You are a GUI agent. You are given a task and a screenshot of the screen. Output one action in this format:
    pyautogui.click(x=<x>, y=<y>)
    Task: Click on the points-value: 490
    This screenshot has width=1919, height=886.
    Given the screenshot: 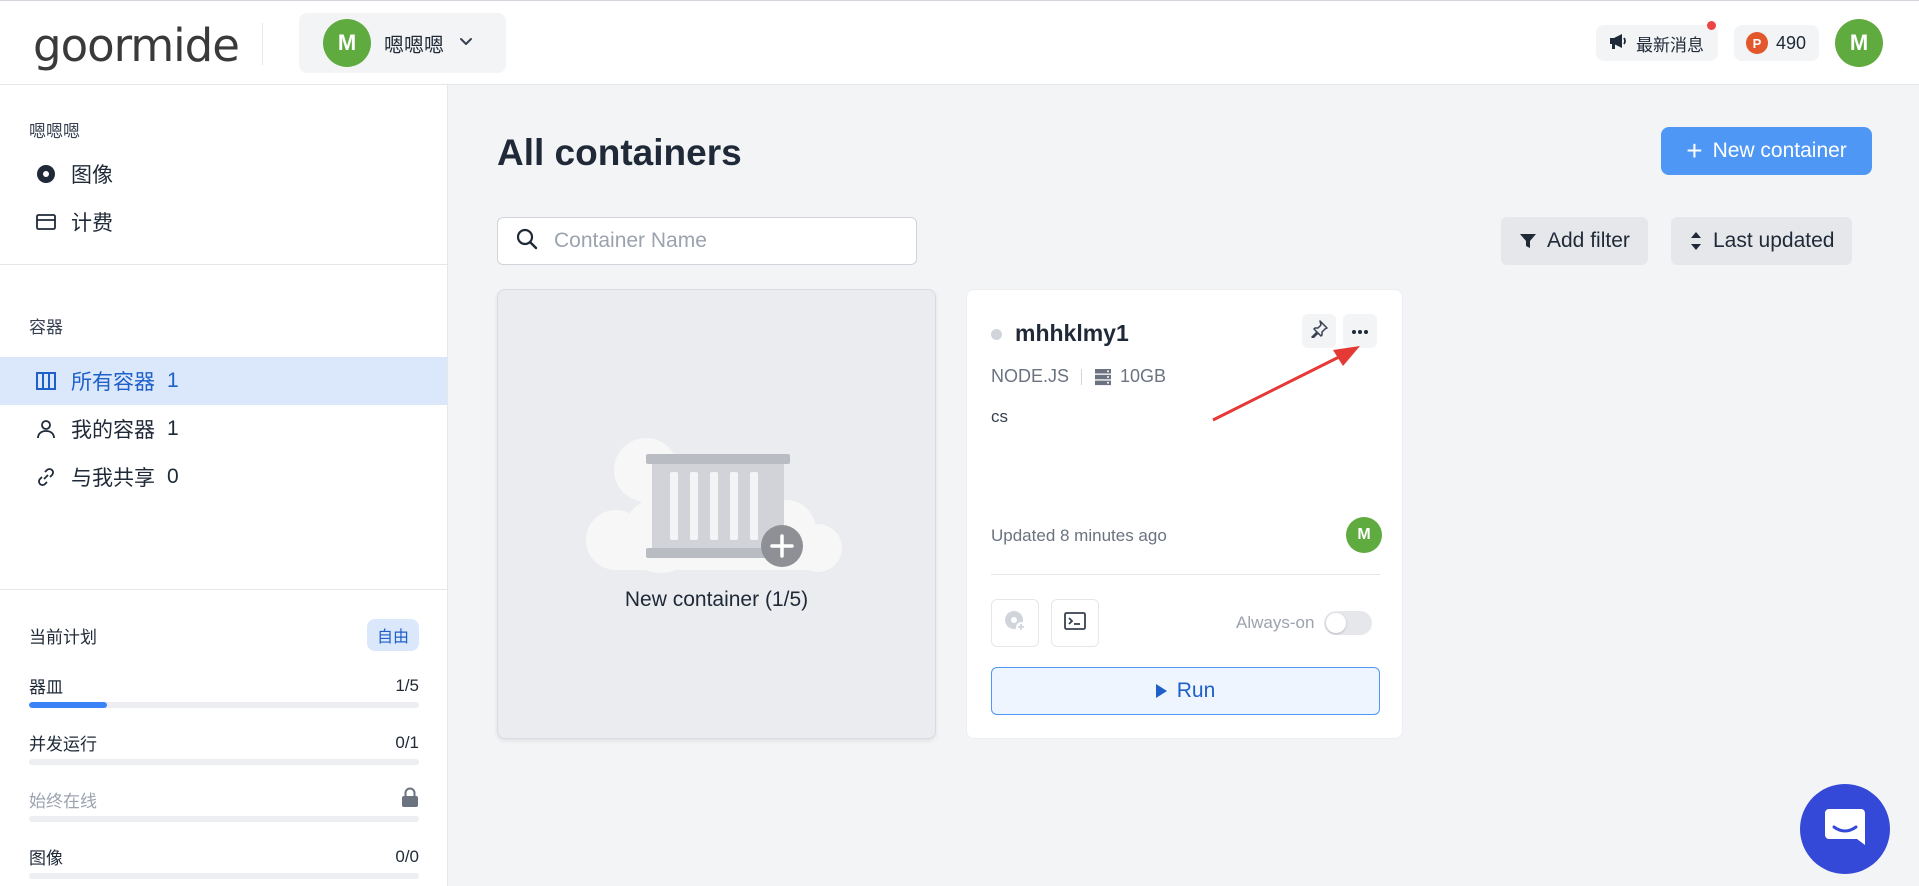 What is the action you would take?
    pyautogui.click(x=1791, y=42)
    